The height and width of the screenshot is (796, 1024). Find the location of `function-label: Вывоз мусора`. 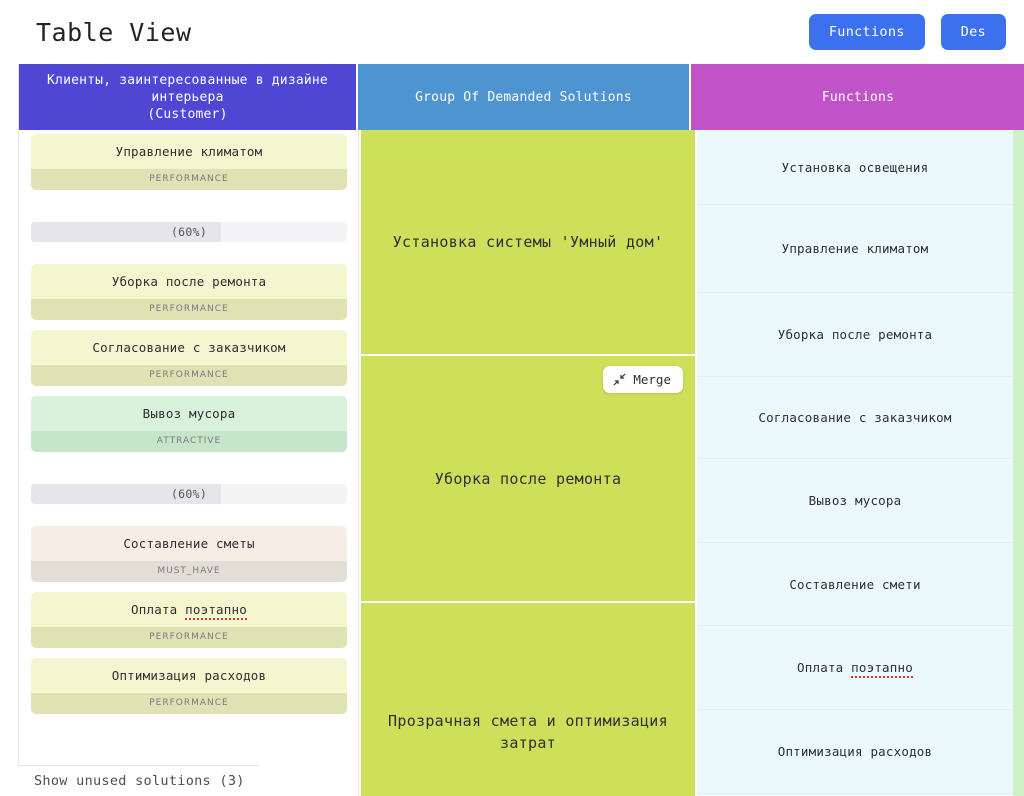

function-label: Вывоз мусора is located at coordinates (855, 500).